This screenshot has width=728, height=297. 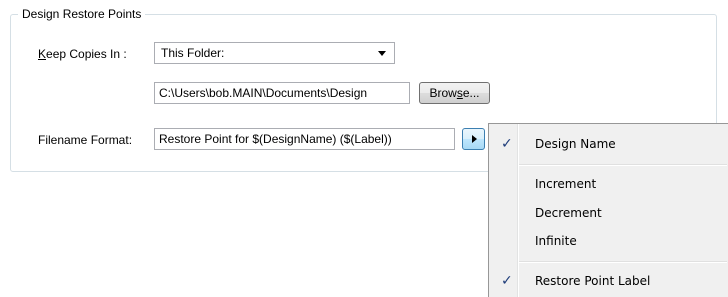 What do you see at coordinates (609, 213) in the screenshot?
I see `menu-item-decrement: Decrement` at bounding box center [609, 213].